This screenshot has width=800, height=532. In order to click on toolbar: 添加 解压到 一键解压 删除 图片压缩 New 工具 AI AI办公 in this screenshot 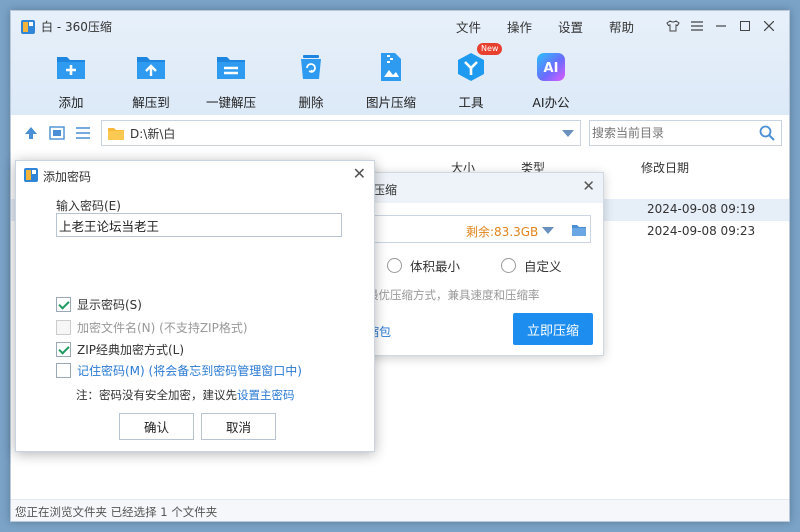, I will do `click(311, 77)`.